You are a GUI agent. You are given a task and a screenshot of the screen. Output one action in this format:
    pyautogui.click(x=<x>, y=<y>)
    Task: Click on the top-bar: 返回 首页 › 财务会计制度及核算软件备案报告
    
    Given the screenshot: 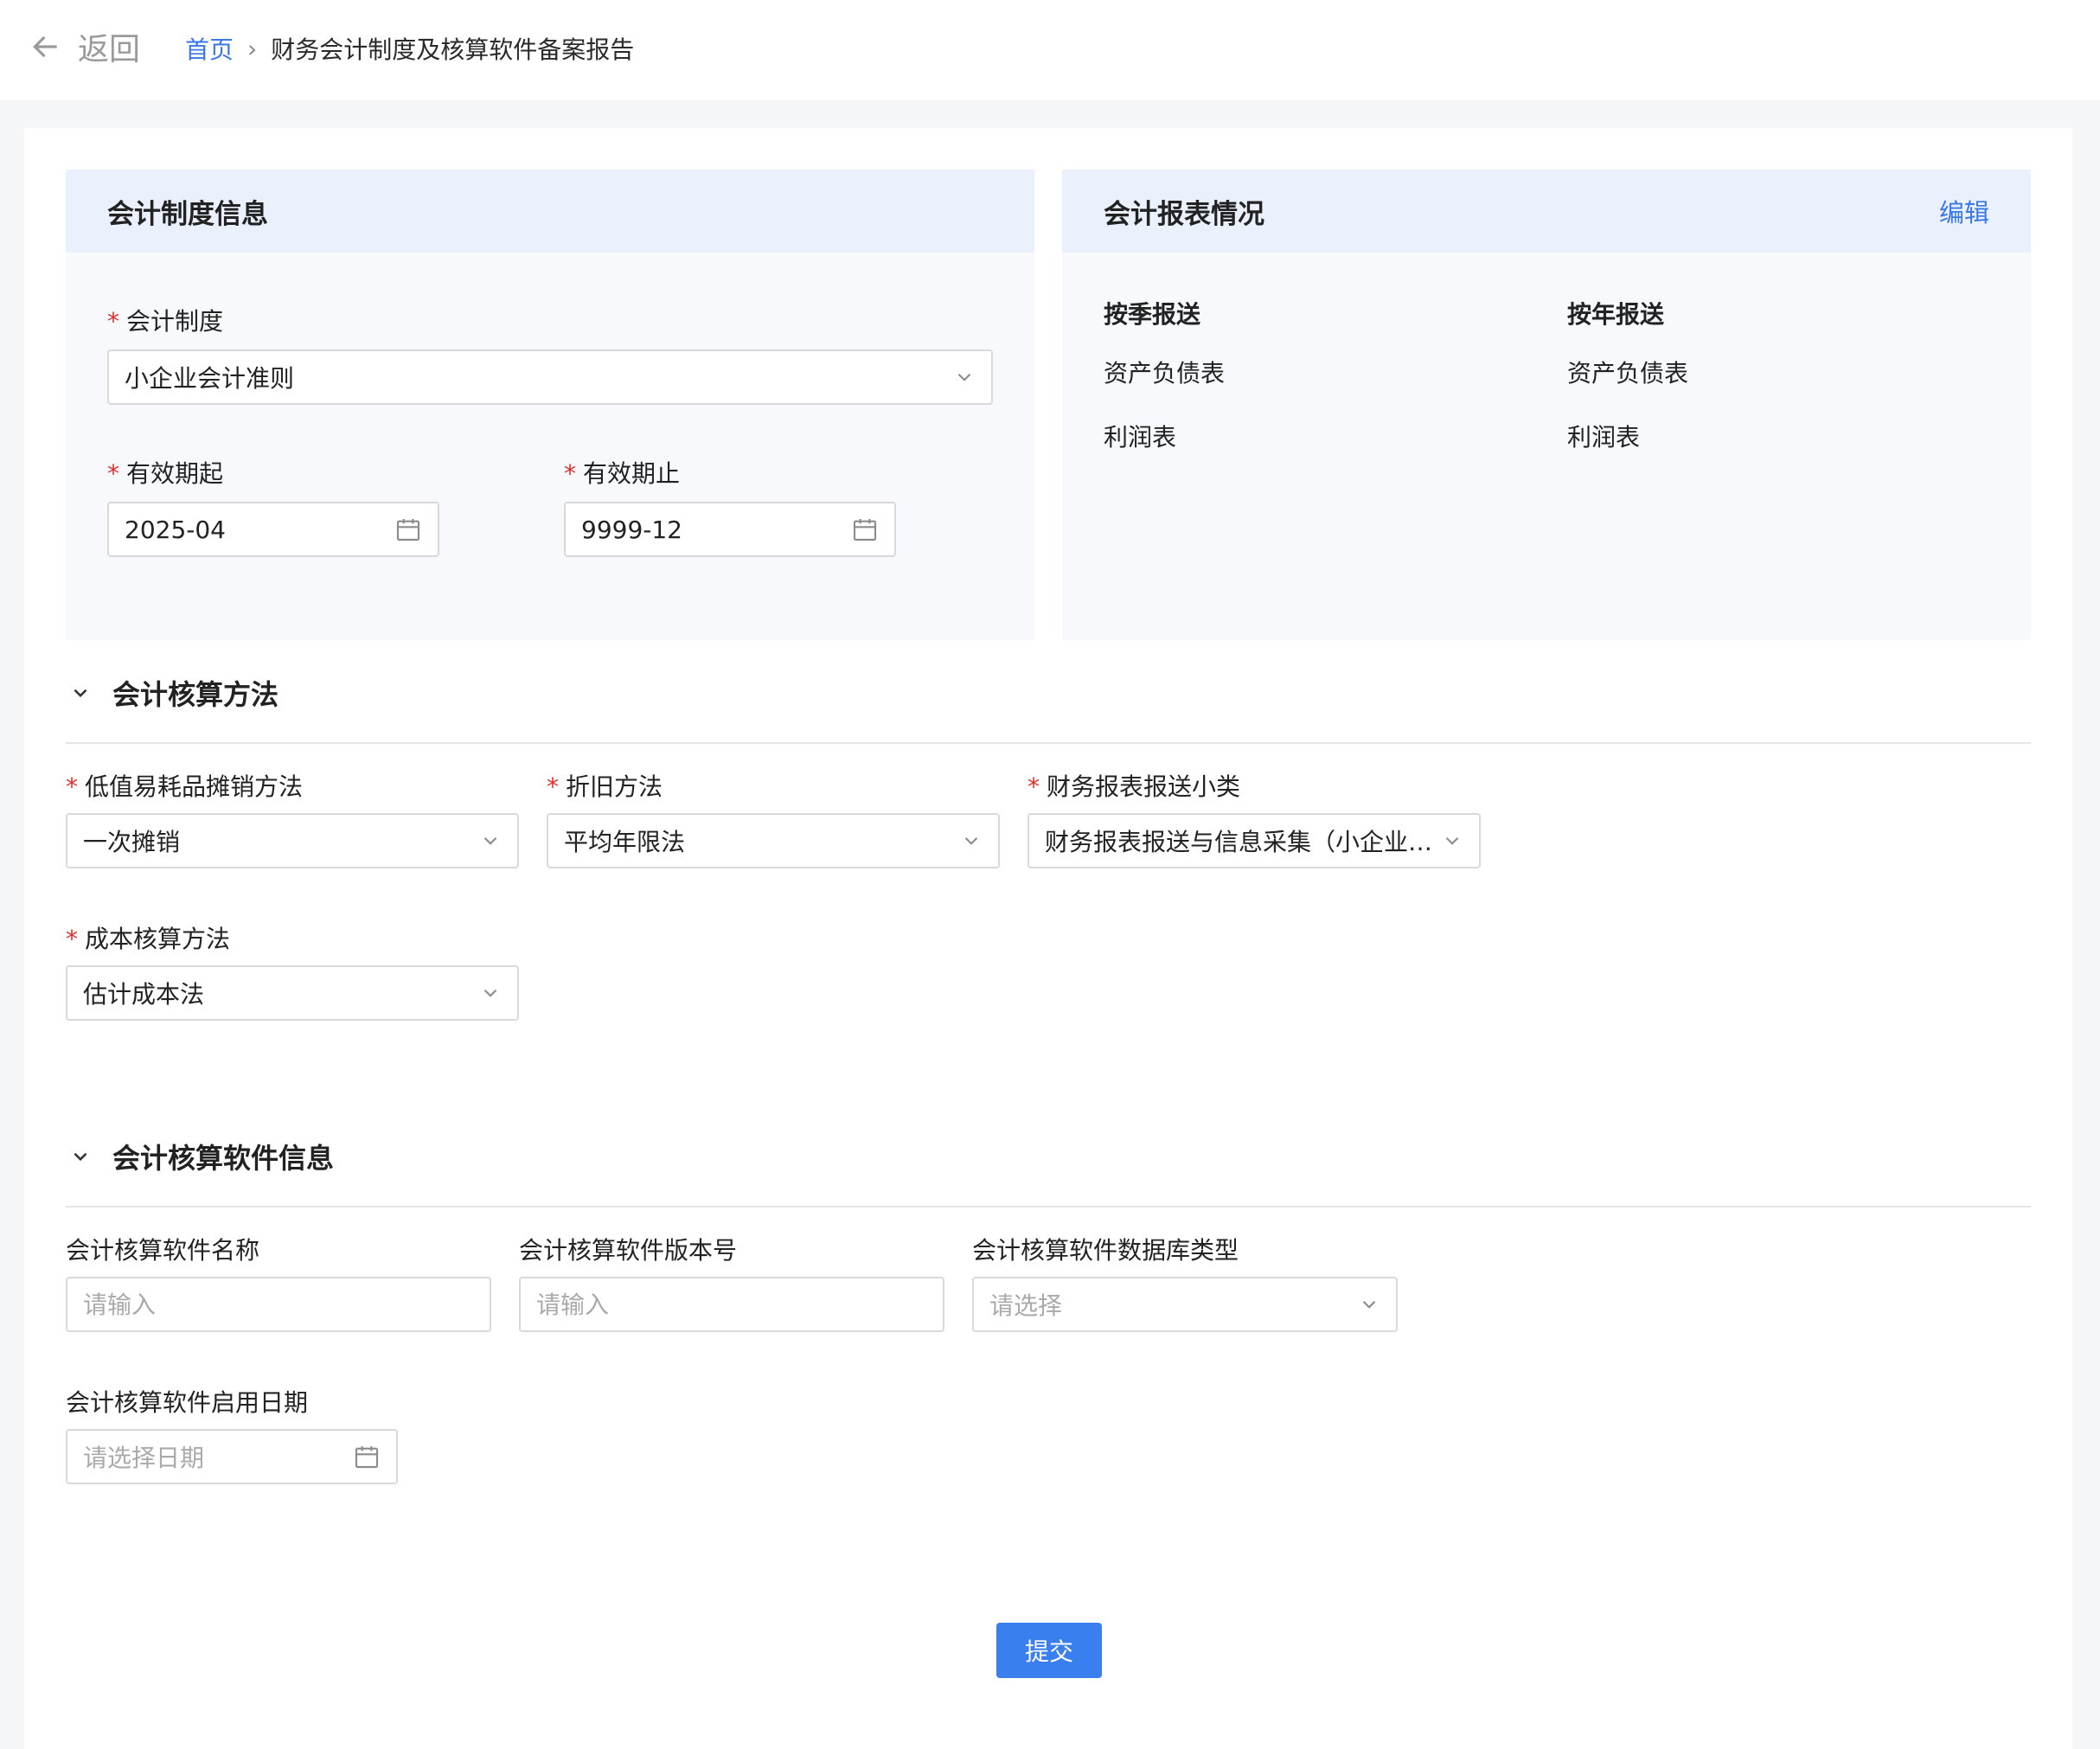 What is the action you would take?
    pyautogui.click(x=1050, y=50)
    